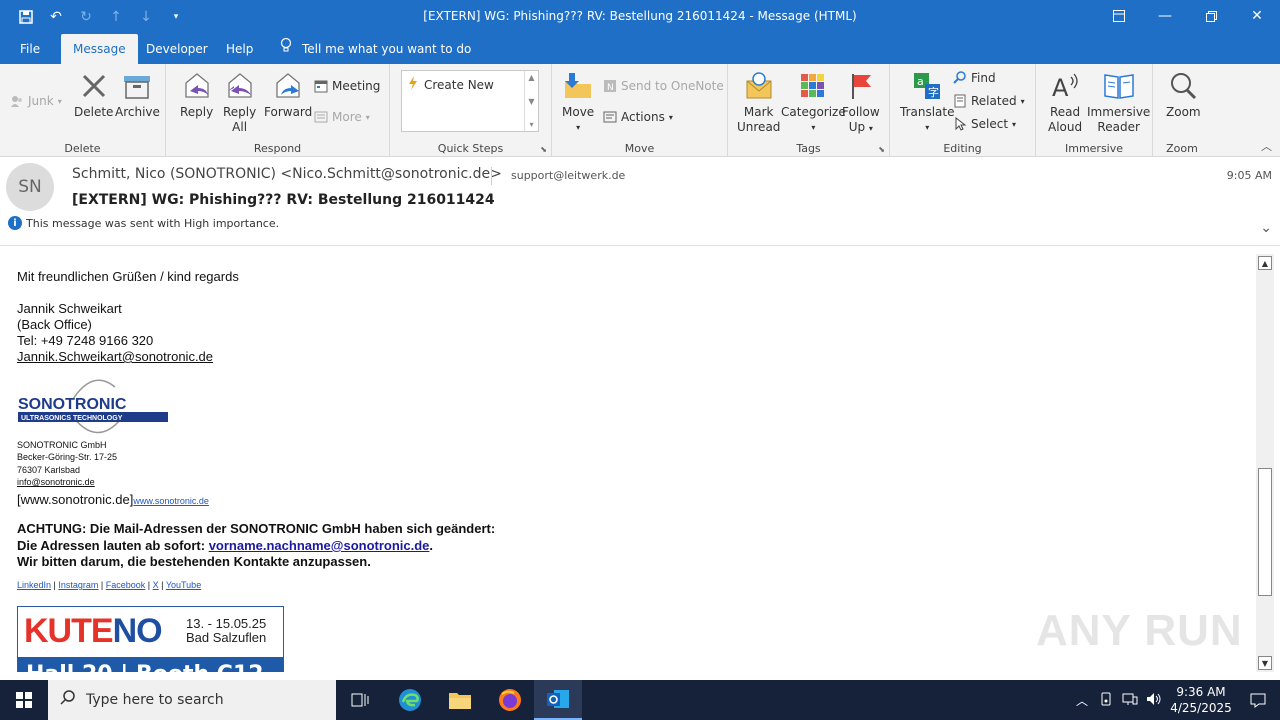 The image size is (1280, 720). What do you see at coordinates (226, 630) in the screenshot?
I see `banner-details: 13. - 15.05.25 Bad Salzuflen` at bounding box center [226, 630].